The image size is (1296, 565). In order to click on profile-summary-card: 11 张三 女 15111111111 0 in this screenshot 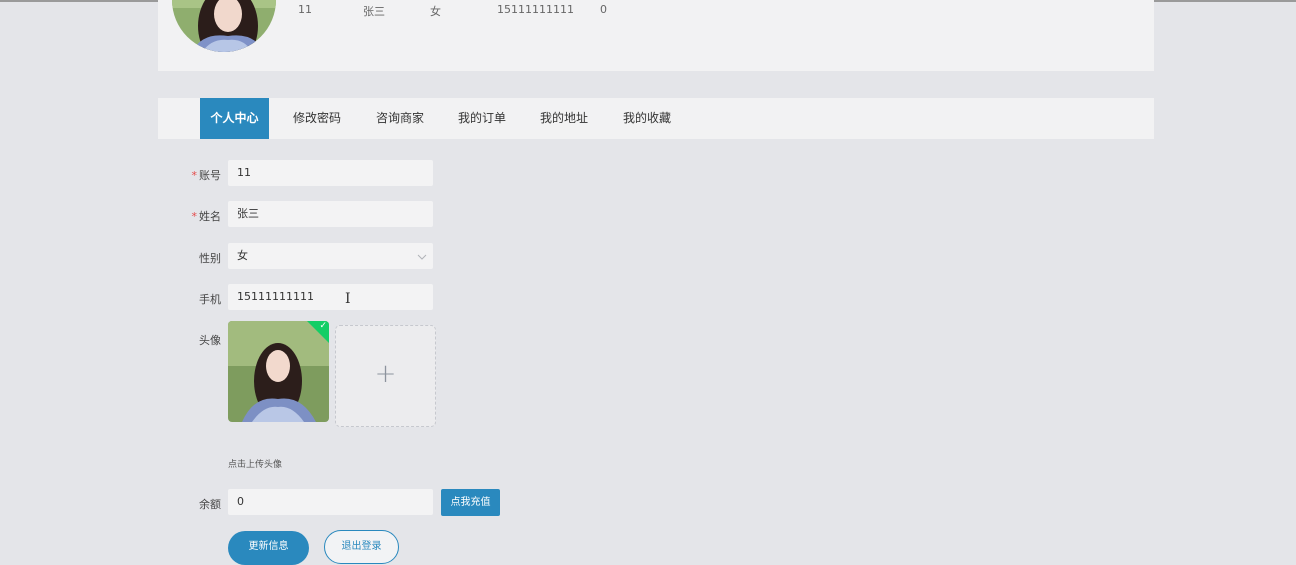, I will do `click(656, 35)`.